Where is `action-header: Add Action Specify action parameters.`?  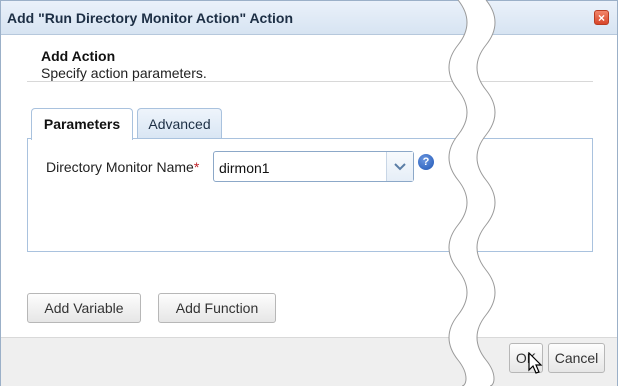 action-header: Add Action Specify action parameters. is located at coordinates (124, 64).